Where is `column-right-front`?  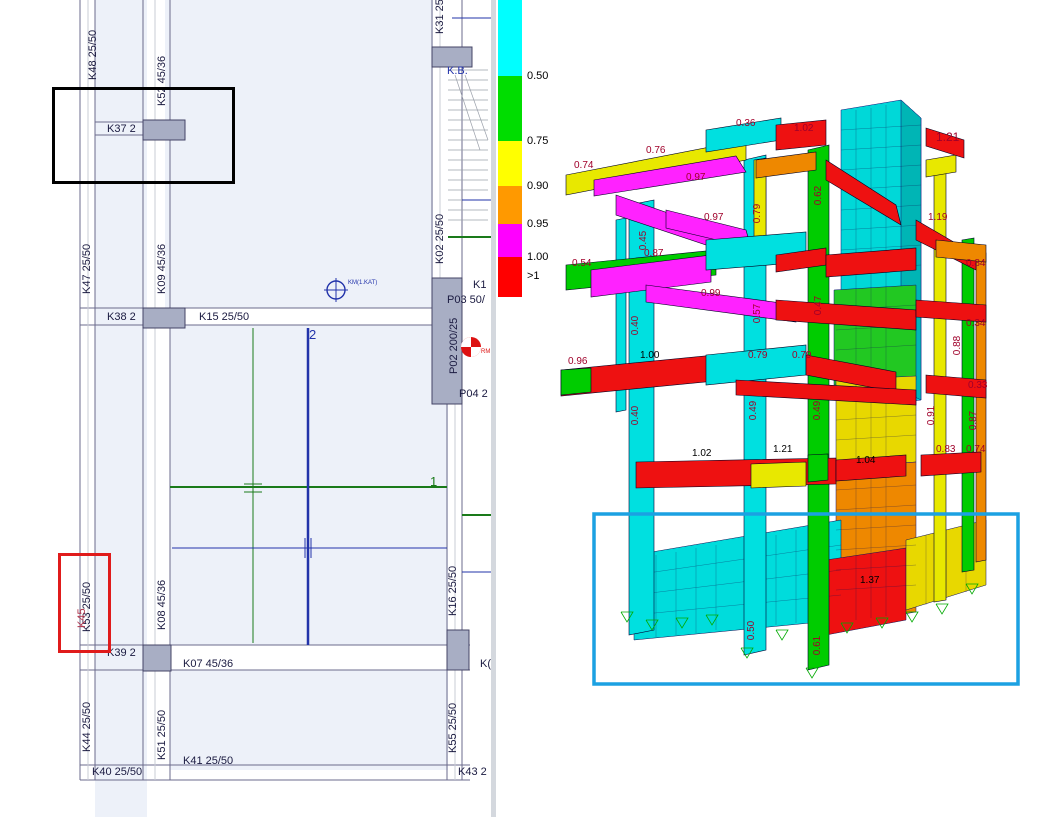
column-right-front is located at coordinates (818, 407).